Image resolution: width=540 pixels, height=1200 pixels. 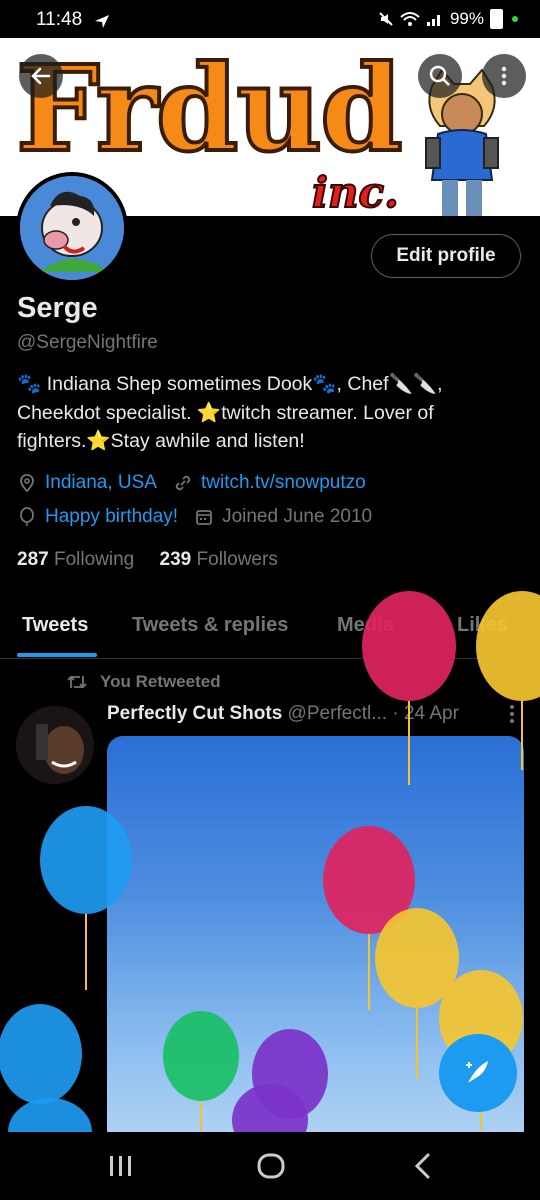 I want to click on avatar-illustration, so click(x=72, y=228).